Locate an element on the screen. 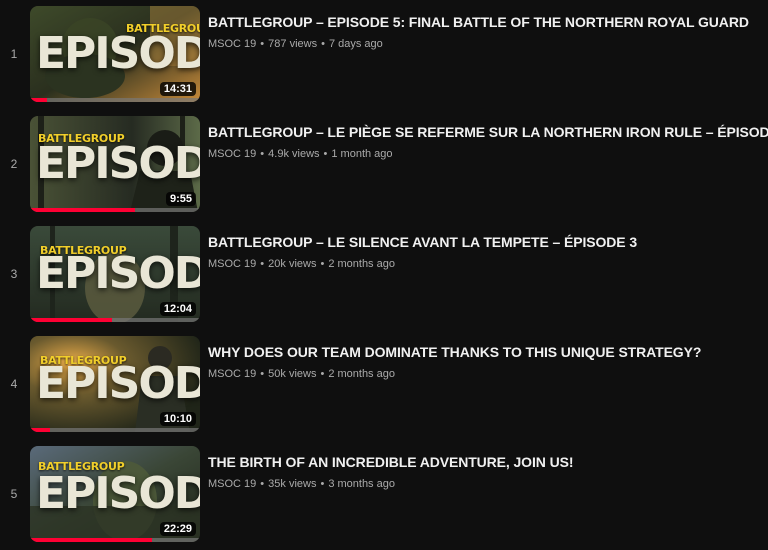 The image size is (768, 550). video-thumbnail: BATTLEGROUP EPISODE V 14:31 is located at coordinates (115, 54).